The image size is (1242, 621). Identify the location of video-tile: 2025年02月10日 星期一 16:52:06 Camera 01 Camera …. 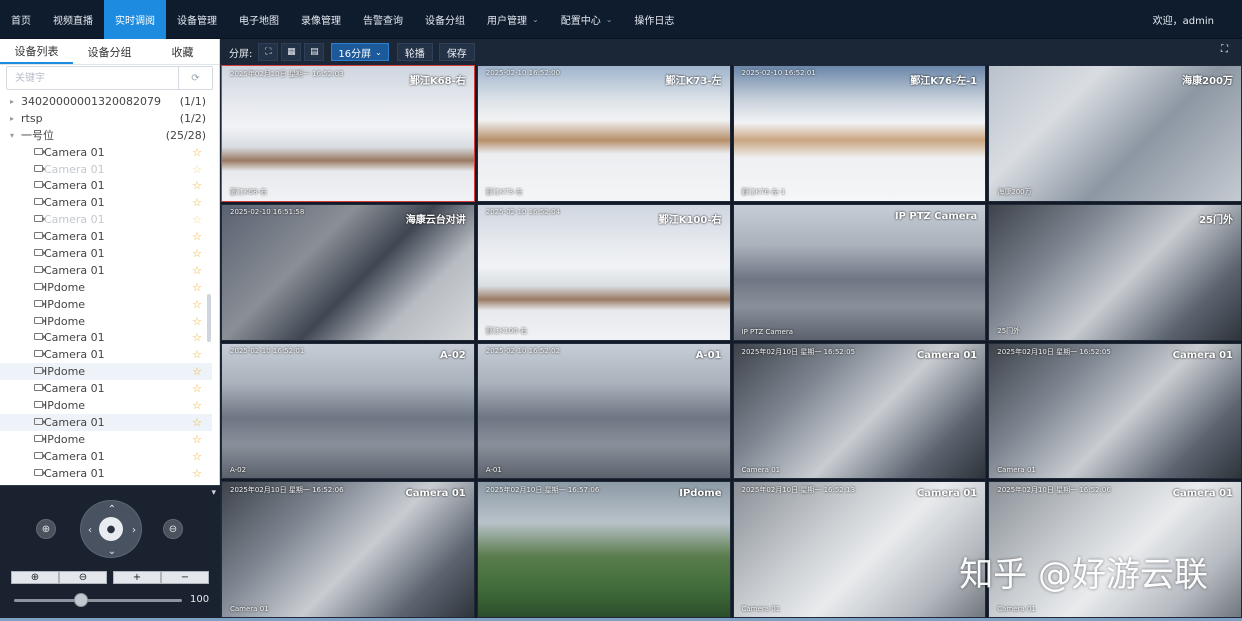
(348, 549).